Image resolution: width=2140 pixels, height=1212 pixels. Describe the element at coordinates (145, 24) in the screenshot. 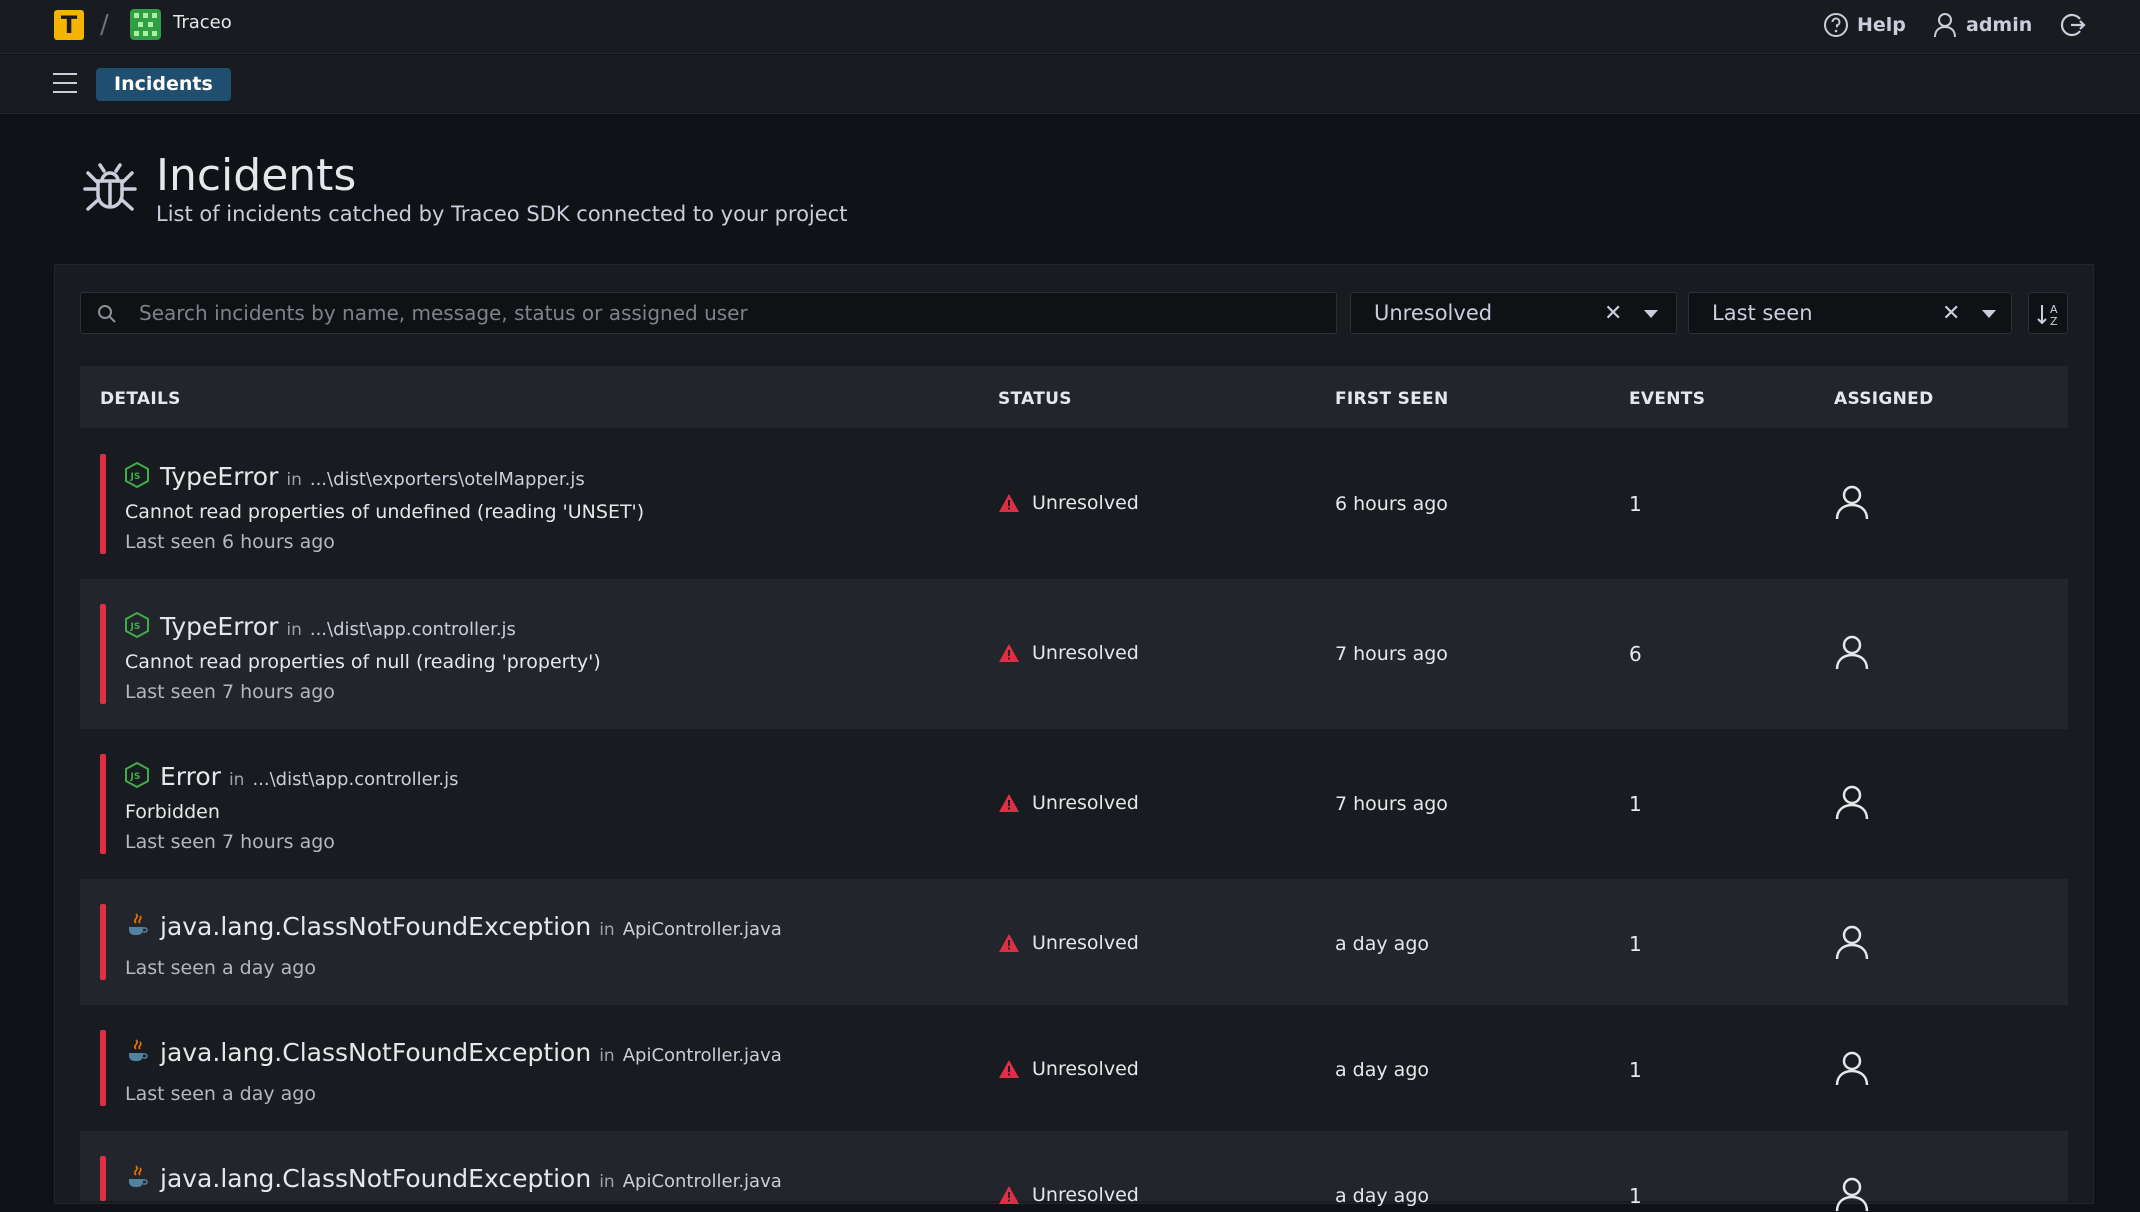

I see `project-avatar-icon` at that location.